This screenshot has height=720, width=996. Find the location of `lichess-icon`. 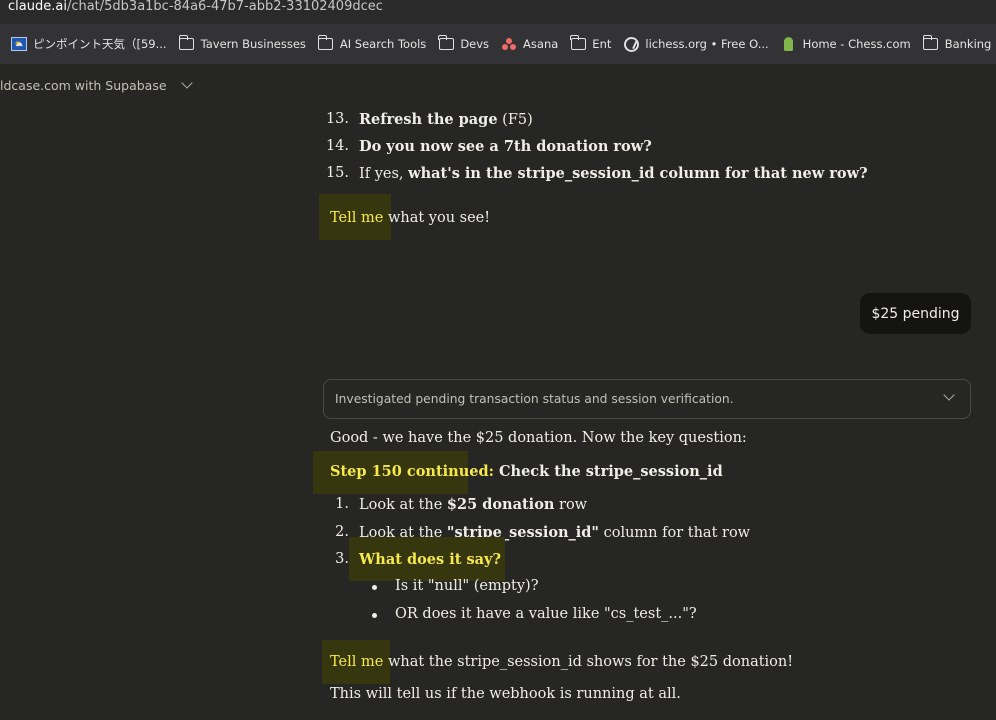

lichess-icon is located at coordinates (631, 44).